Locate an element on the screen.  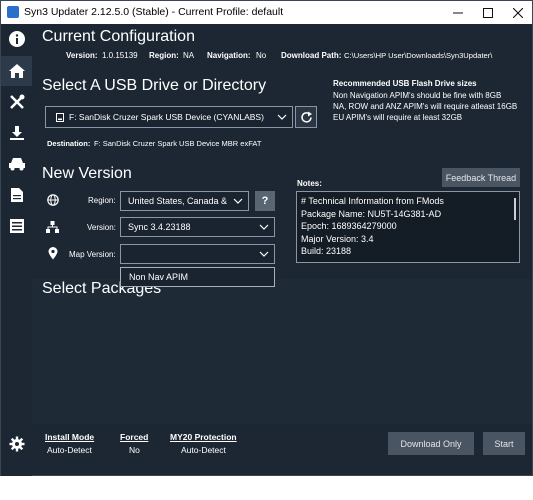
download-path-value: C:\Users\HP User\Downloads\Syn3Updater\ is located at coordinates (418, 55).